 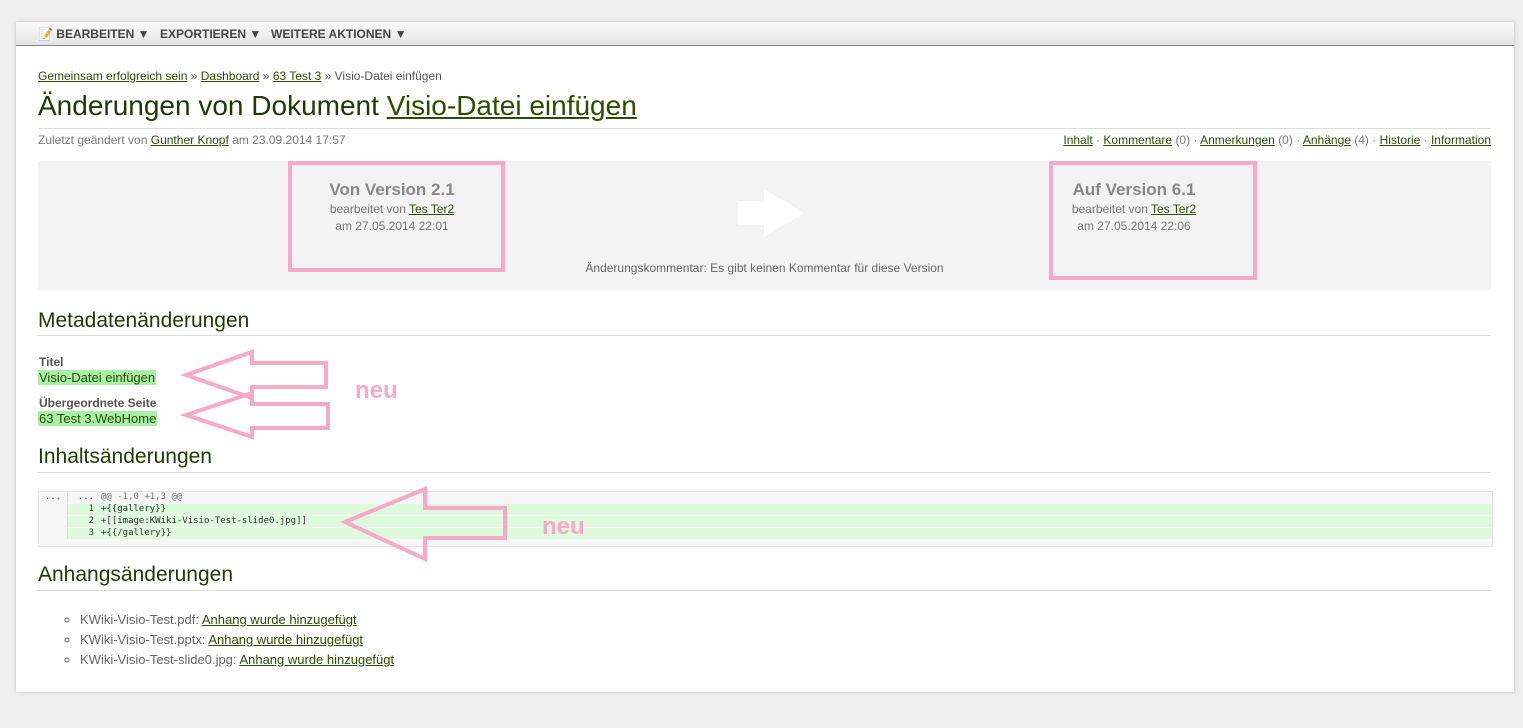 I want to click on link-historie: Historie, so click(x=1400, y=140).